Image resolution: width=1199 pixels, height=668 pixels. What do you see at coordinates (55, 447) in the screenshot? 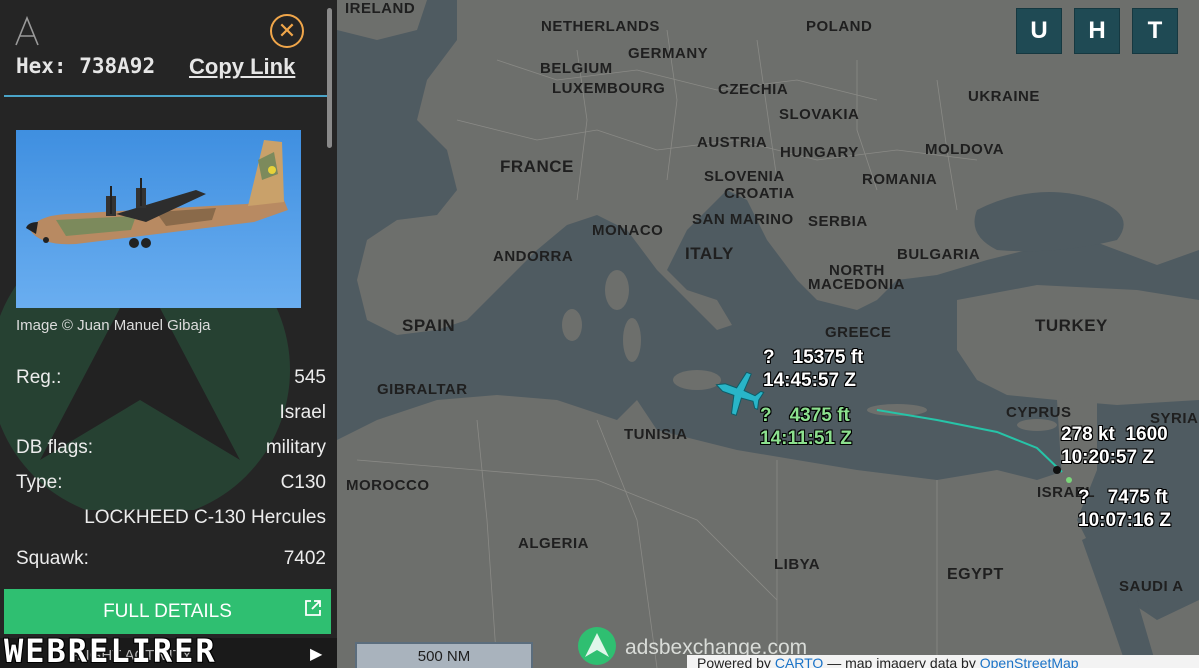
I see `db-flags-label: DB flags:` at bounding box center [55, 447].